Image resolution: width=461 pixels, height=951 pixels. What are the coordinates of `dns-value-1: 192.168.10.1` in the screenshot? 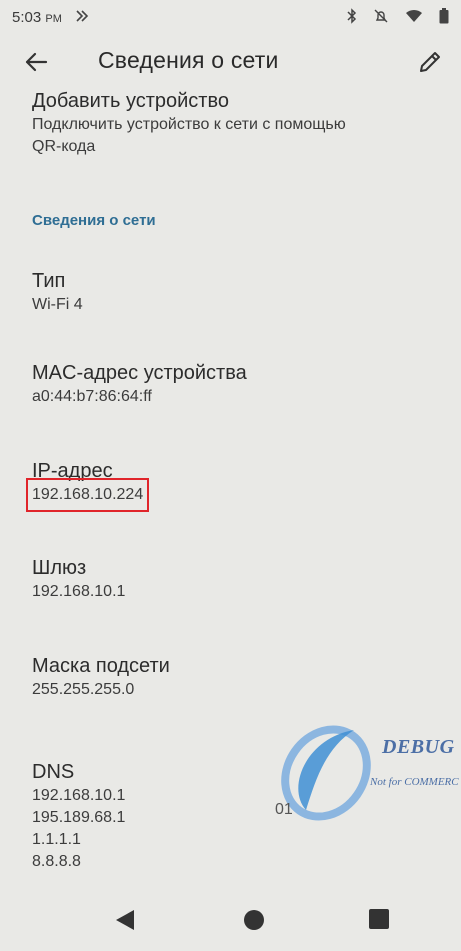 It's located at (79, 795).